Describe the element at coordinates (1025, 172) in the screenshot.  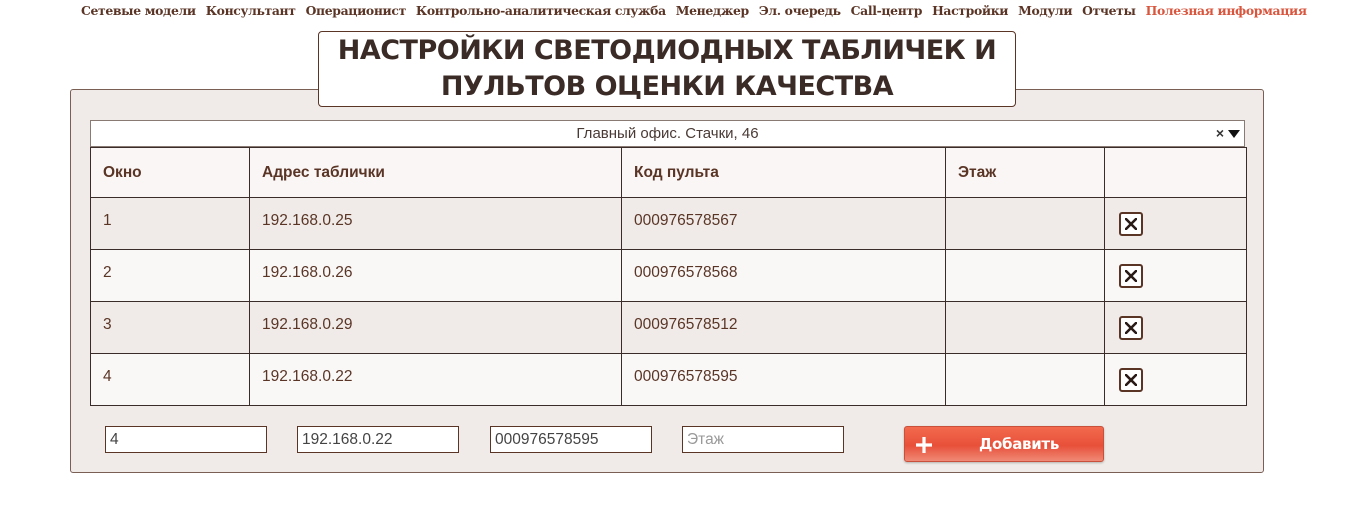
I see `header-floor: Этаж` at that location.